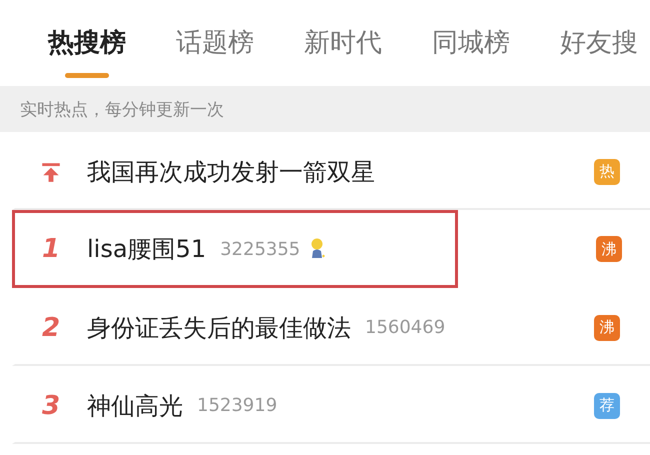 This screenshot has height=455, width=650. What do you see at coordinates (343, 52) in the screenshot?
I see `tab: 新时代` at bounding box center [343, 52].